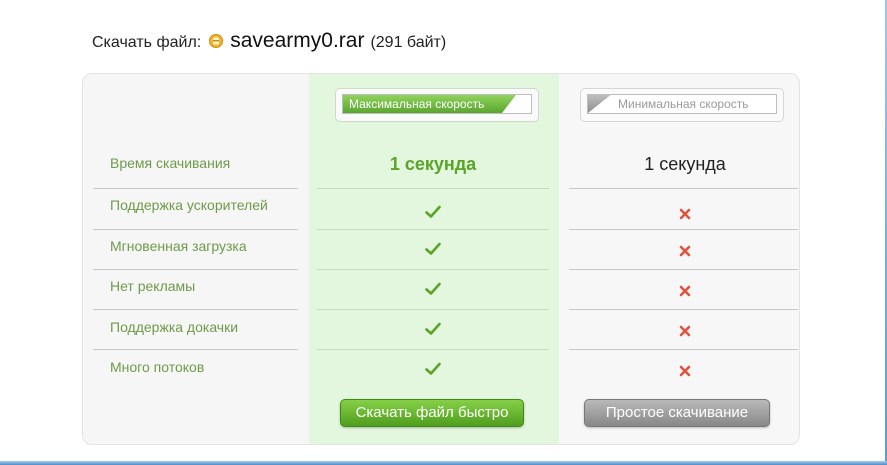  I want to click on feature-label: Поддержка ускорителей, so click(189, 205).